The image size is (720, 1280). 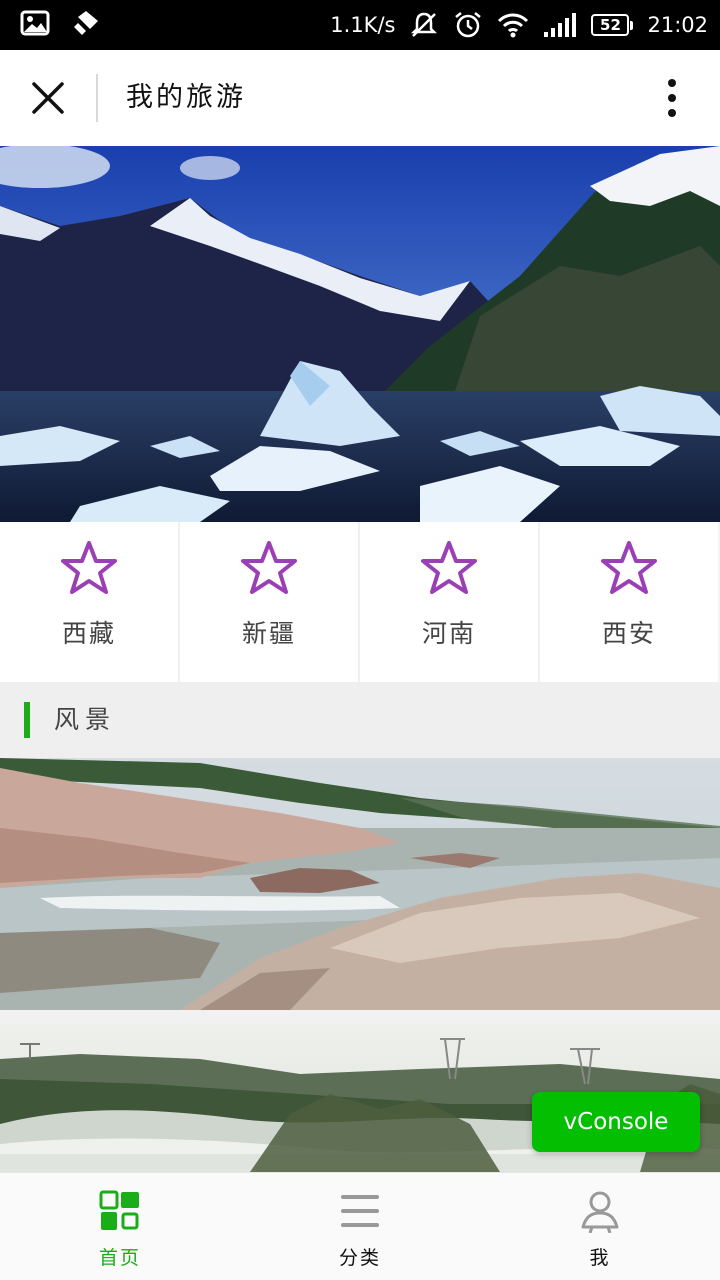 What do you see at coordinates (35, 25) in the screenshot?
I see `image-icon` at bounding box center [35, 25].